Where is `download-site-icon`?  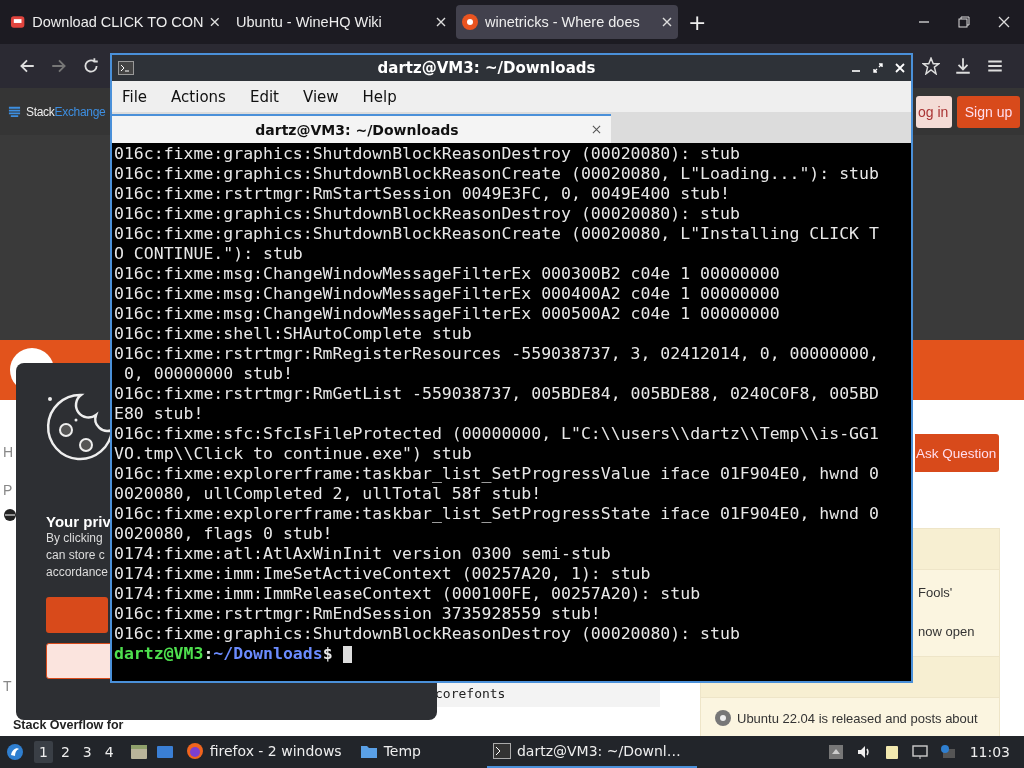 download-site-icon is located at coordinates (18, 22).